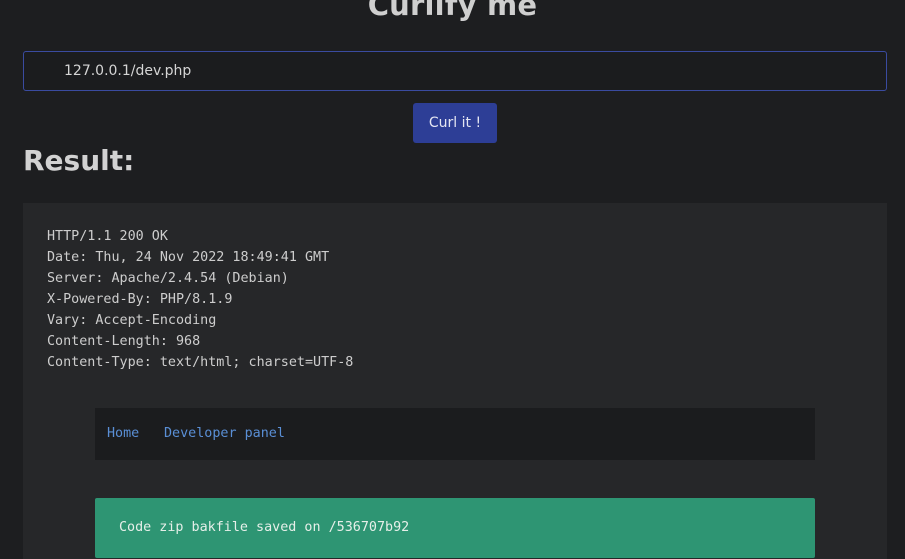  Describe the element at coordinates (455, 123) in the screenshot. I see `curl-button: Curl it !` at that location.